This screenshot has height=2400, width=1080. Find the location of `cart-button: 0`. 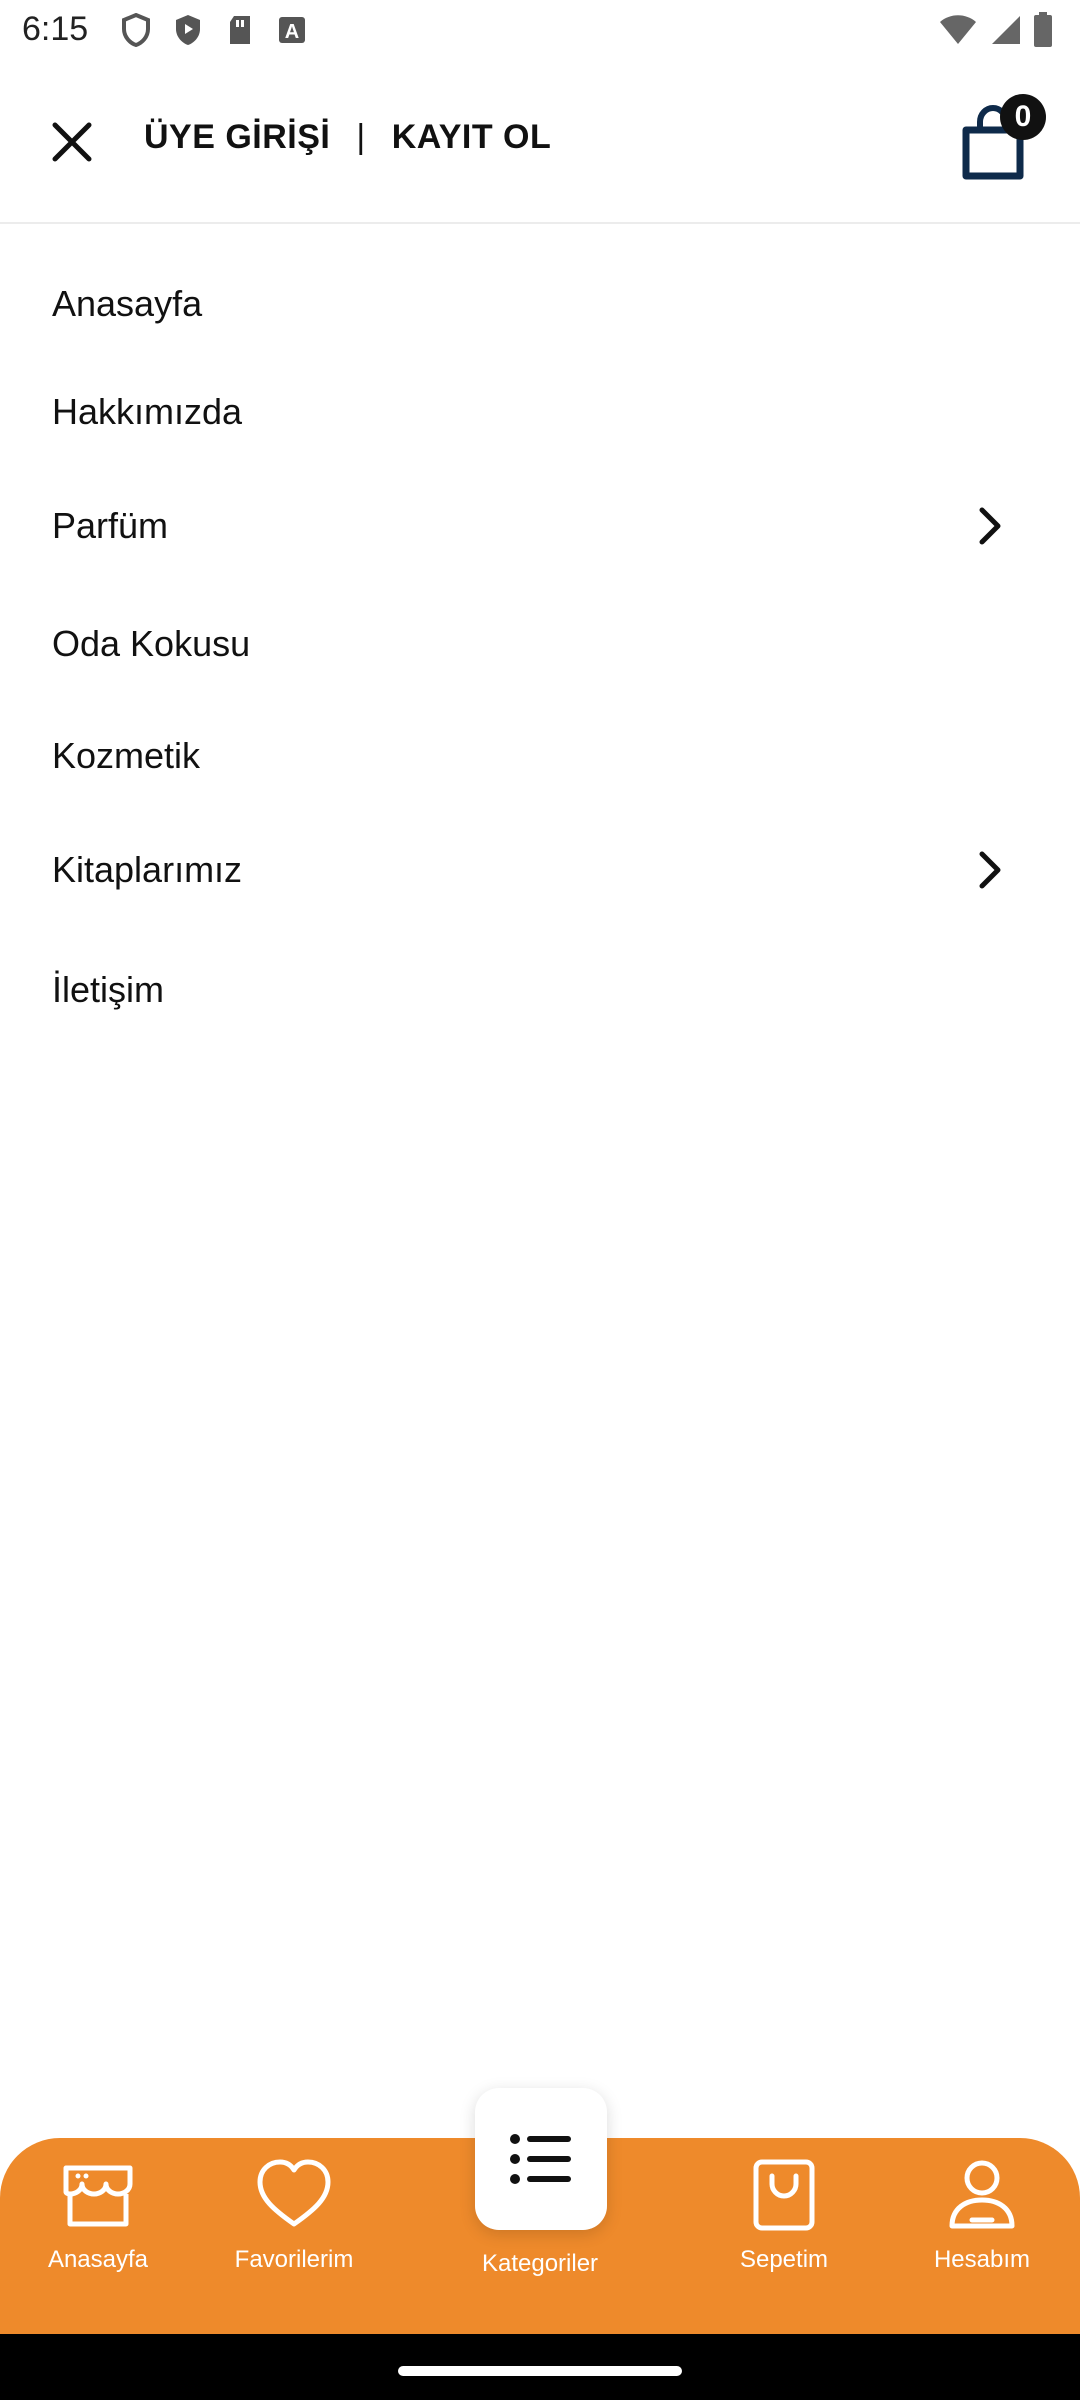

cart-button: 0 is located at coordinates (1002, 137).